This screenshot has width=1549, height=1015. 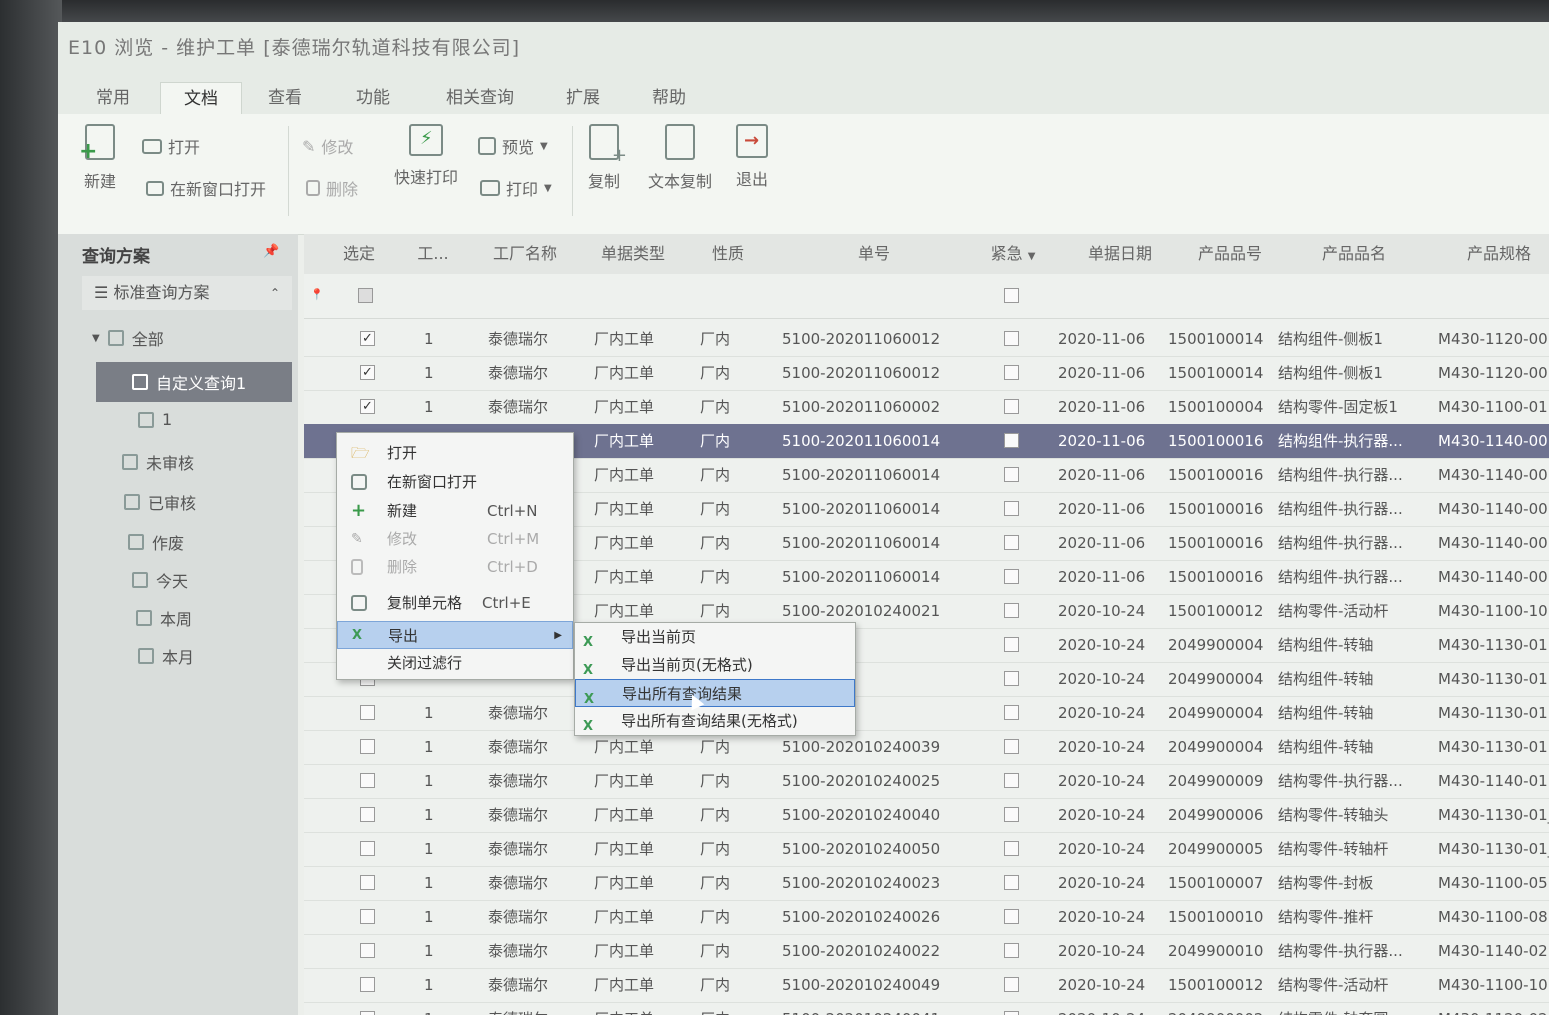 I want to click on menu-item-open-new-window: 在新窗口打开, so click(x=455, y=482).